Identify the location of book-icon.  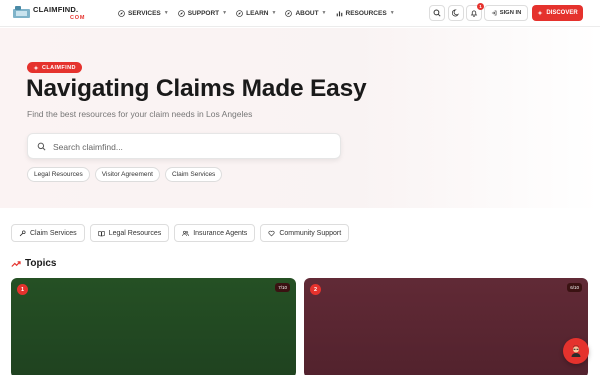
(101, 233).